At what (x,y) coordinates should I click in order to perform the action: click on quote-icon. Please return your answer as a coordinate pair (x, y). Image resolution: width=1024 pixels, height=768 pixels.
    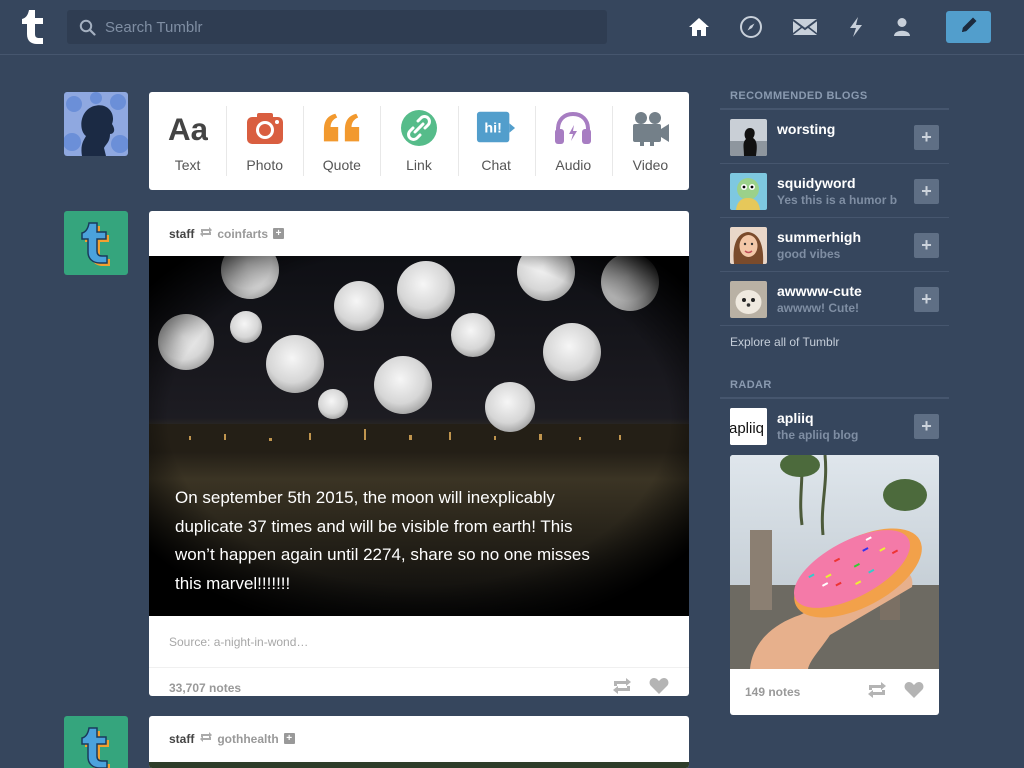
    Looking at the image, I should click on (342, 128).